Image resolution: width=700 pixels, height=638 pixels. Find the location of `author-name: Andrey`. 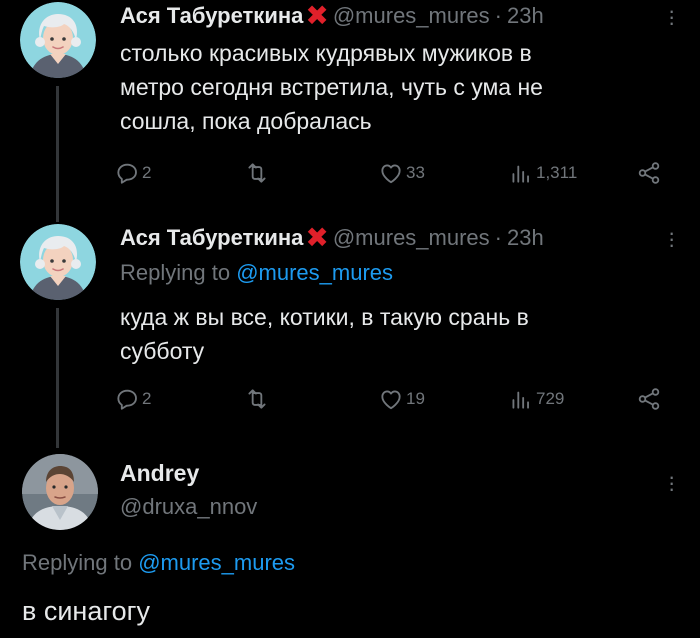

author-name: Andrey is located at coordinates (159, 473).